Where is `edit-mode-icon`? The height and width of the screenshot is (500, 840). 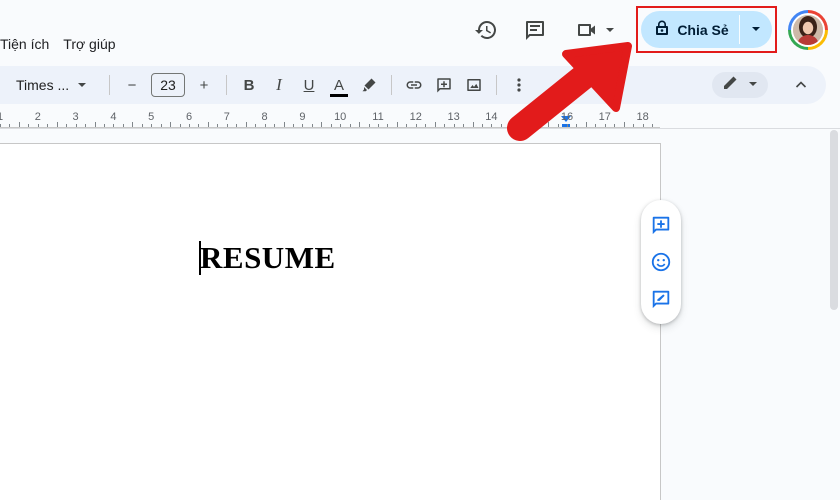 edit-mode-icon is located at coordinates (730, 85).